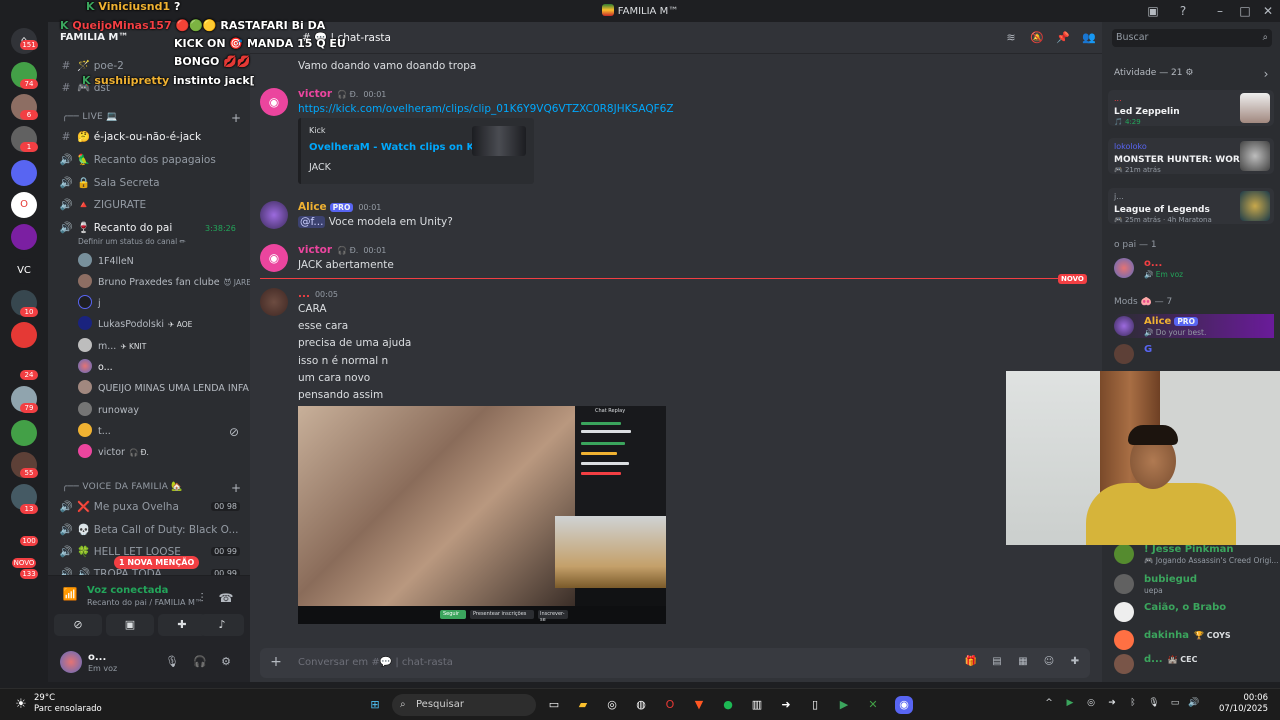  I want to click on gif-icon: ▤, so click(997, 663).